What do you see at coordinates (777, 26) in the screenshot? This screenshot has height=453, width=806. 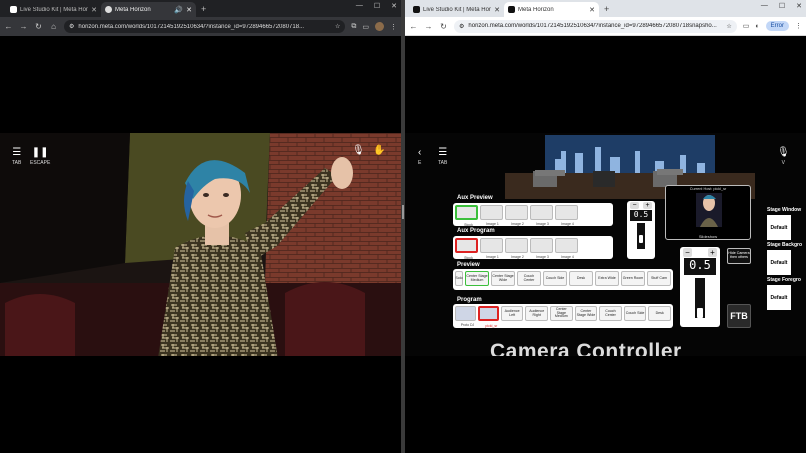 I see `error-status-pill: Error` at bounding box center [777, 26].